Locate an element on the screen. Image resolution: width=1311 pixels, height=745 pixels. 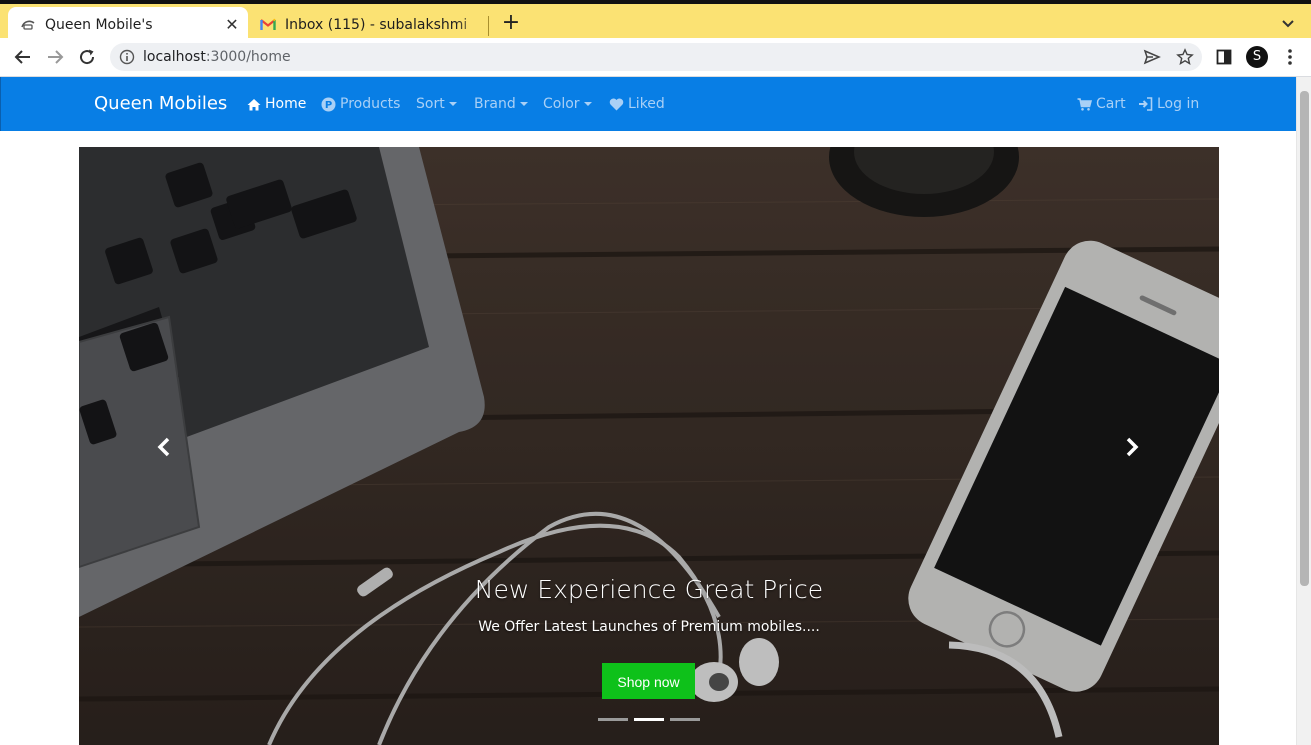
url-host: localhost is located at coordinates (174, 57).